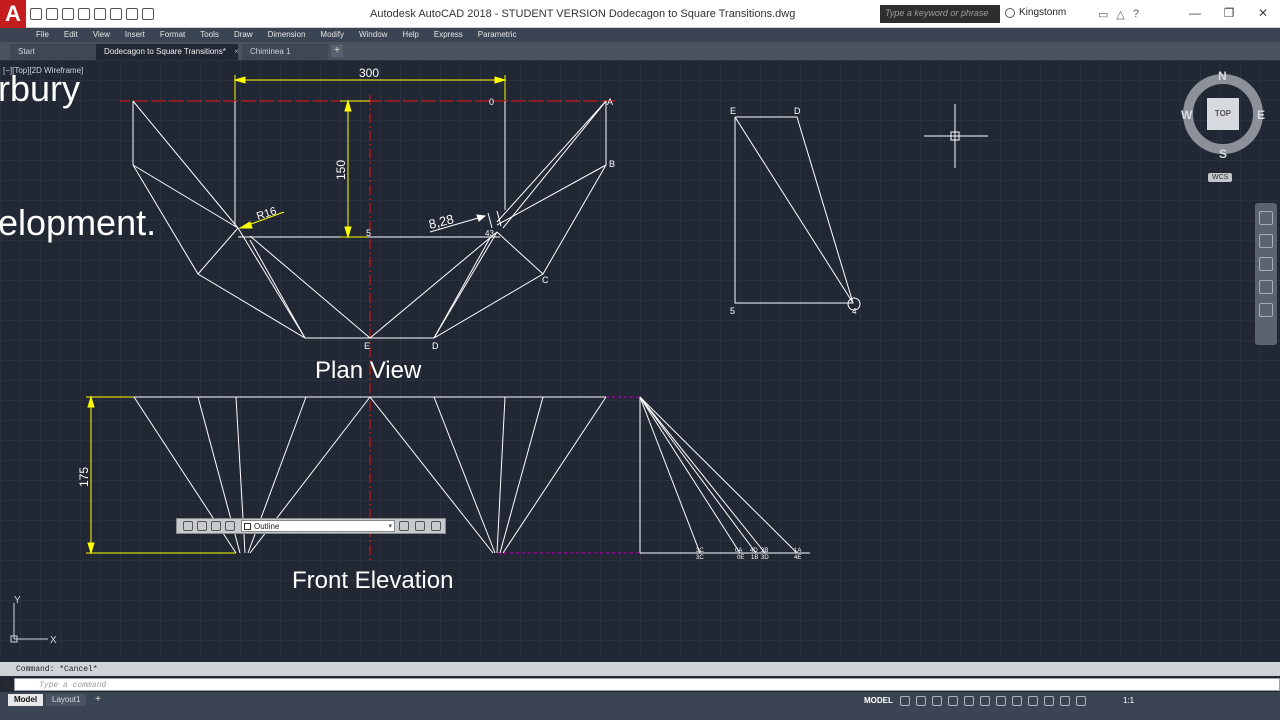 The height and width of the screenshot is (720, 1280). What do you see at coordinates (202, 526) in the screenshot?
I see `bulb-icon` at bounding box center [202, 526].